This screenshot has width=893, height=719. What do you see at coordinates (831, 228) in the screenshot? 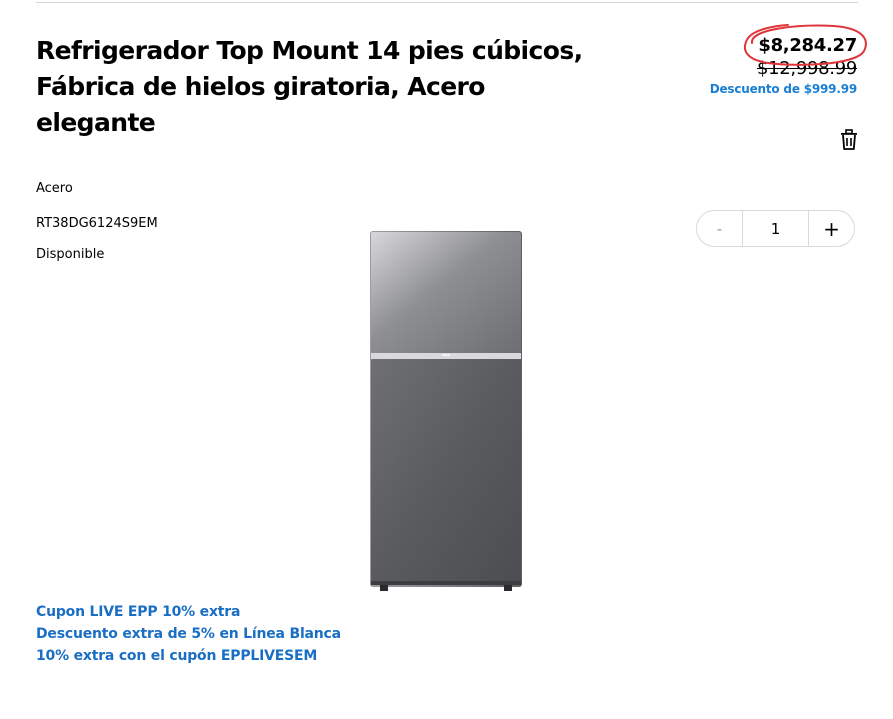
I see `increase-quantity-button: +` at bounding box center [831, 228].